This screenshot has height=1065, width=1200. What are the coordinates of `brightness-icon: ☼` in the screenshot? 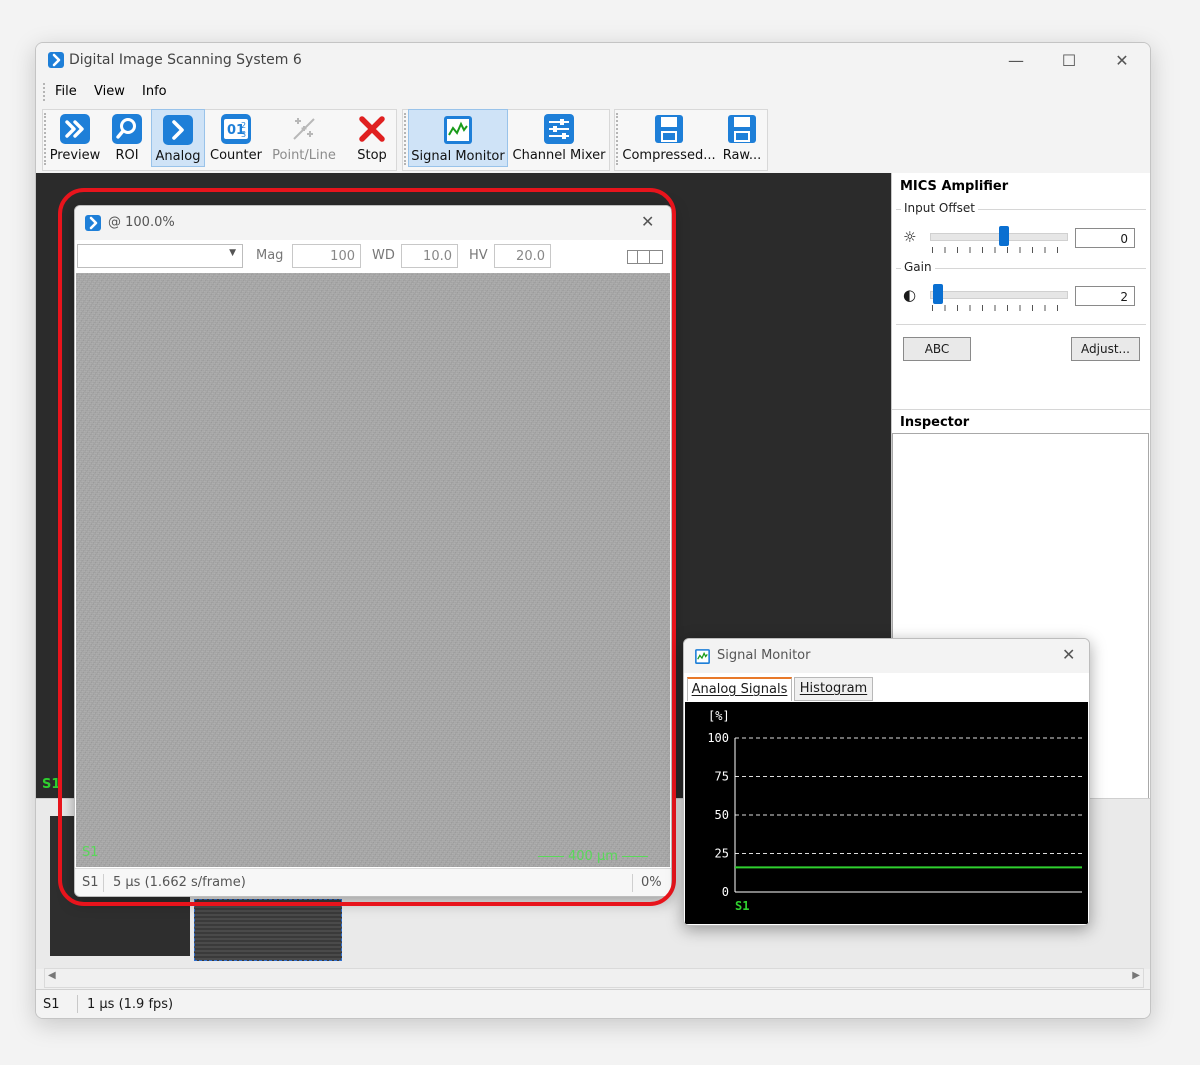 It's located at (910, 237).